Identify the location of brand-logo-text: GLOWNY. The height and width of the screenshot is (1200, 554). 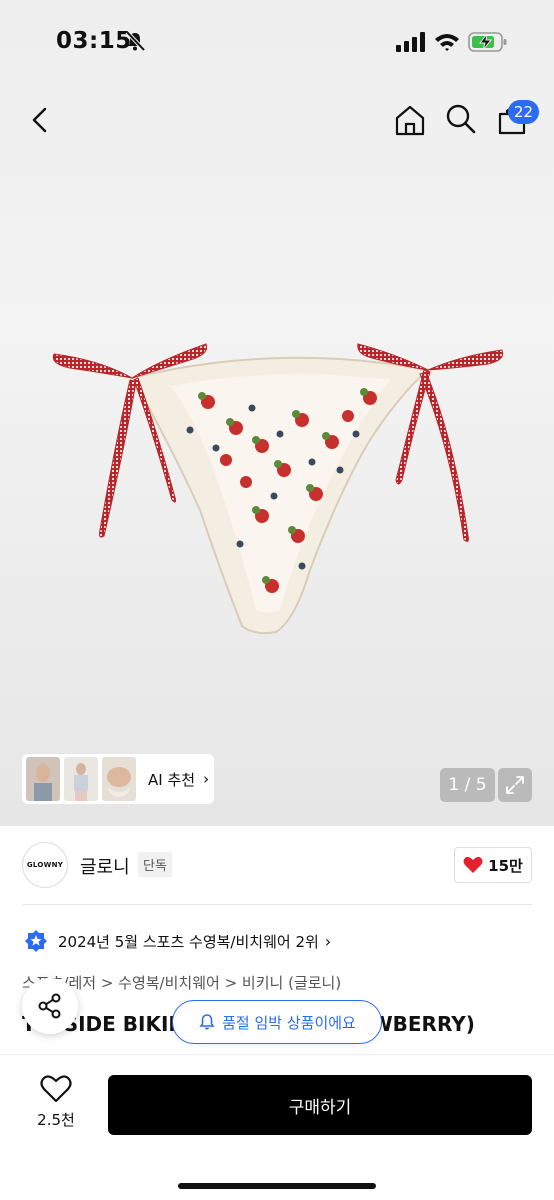
(45, 865).